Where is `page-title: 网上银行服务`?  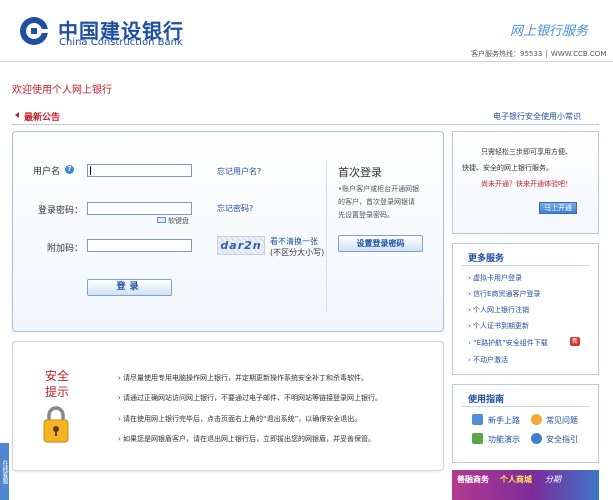
page-title: 网上银行服务 is located at coordinates (549, 31).